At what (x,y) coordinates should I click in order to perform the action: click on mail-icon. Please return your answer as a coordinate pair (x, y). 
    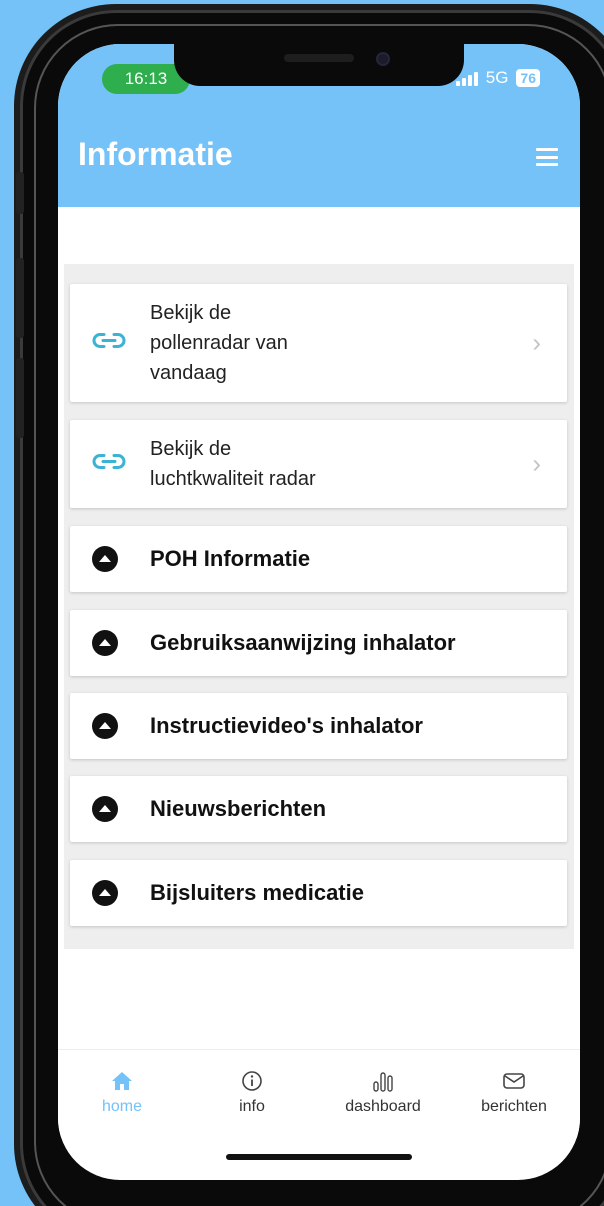
    Looking at the image, I should click on (514, 1081).